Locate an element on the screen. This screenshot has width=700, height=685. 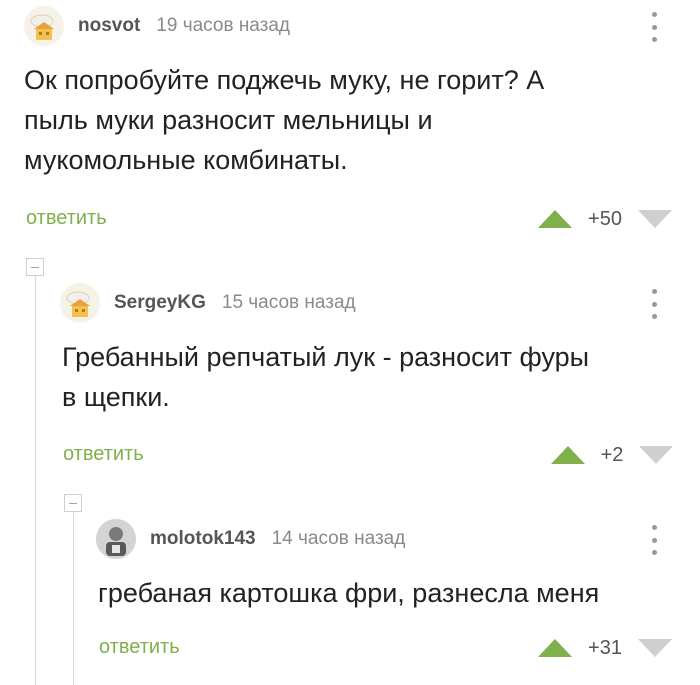
vote-score: +50 is located at coordinates (605, 218).